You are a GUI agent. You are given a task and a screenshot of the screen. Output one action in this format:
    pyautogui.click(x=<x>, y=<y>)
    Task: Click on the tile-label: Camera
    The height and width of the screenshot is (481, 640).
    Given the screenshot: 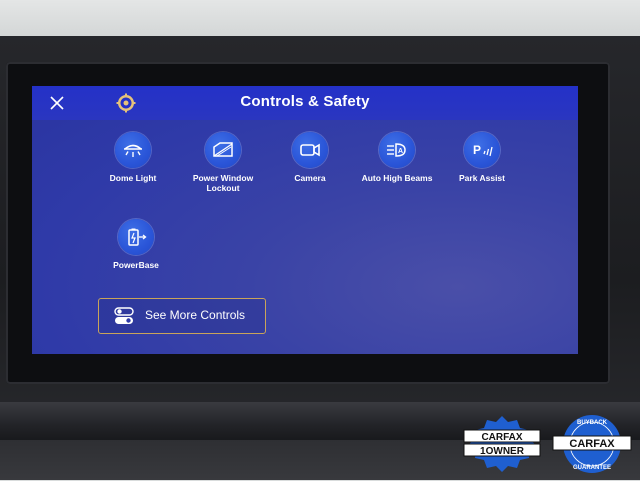 What is the action you would take?
    pyautogui.click(x=310, y=178)
    